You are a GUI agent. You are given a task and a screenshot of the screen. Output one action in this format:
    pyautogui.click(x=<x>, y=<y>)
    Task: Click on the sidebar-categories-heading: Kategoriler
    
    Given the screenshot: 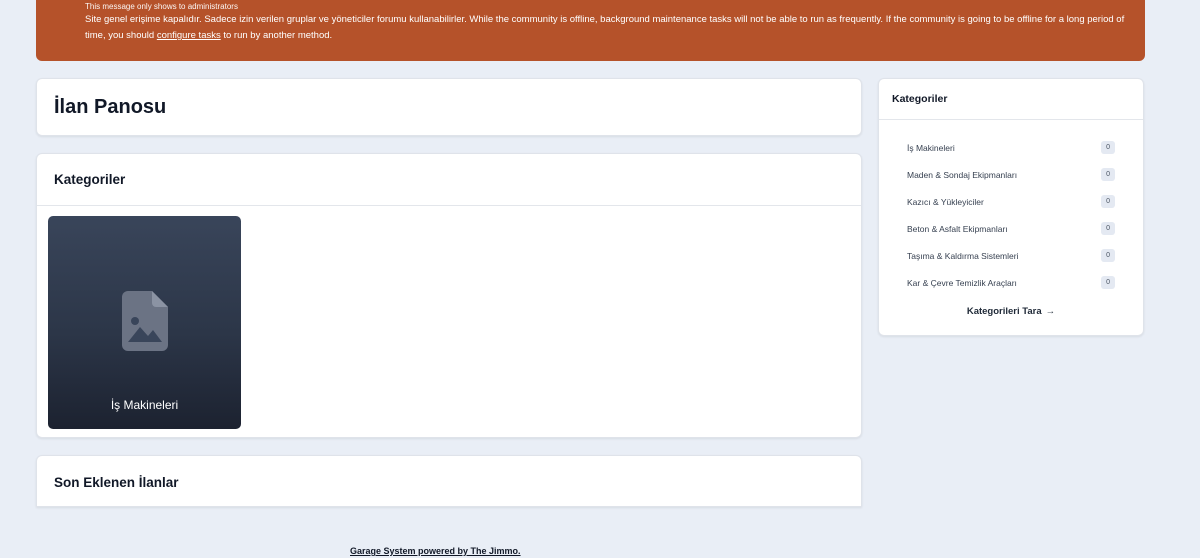 What is the action you would take?
    pyautogui.click(x=920, y=99)
    